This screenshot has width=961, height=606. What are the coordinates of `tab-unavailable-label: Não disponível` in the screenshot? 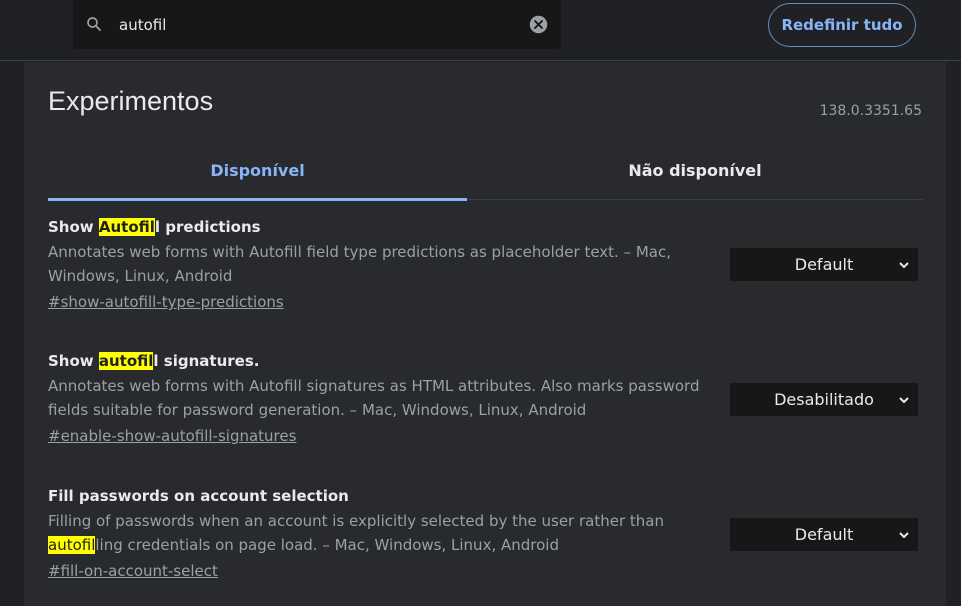 It's located at (695, 170).